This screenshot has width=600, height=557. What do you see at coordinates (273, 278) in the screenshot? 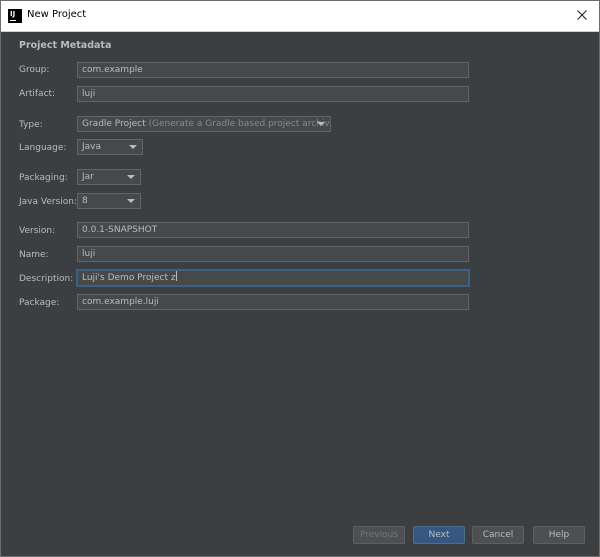
I see `description-field: Luji's Demo Project z` at bounding box center [273, 278].